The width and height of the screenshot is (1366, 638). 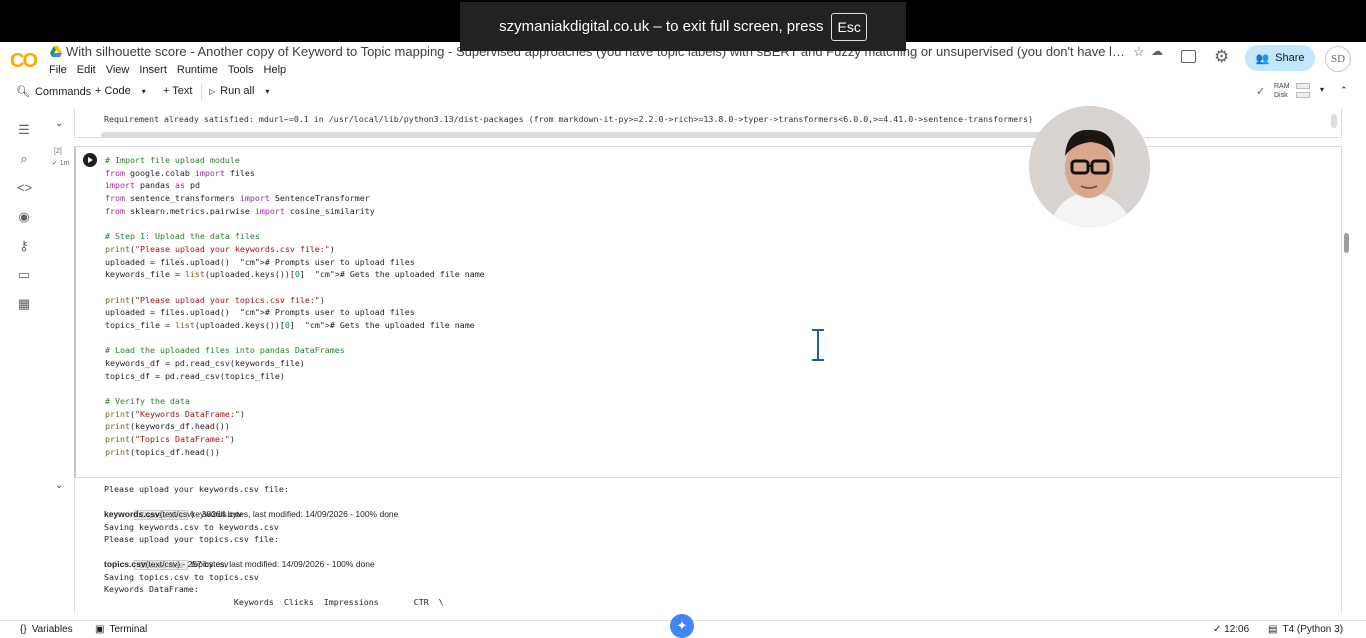 I want to click on output-line: Saving keywords.csv to keywords.csv, so click(x=191, y=526).